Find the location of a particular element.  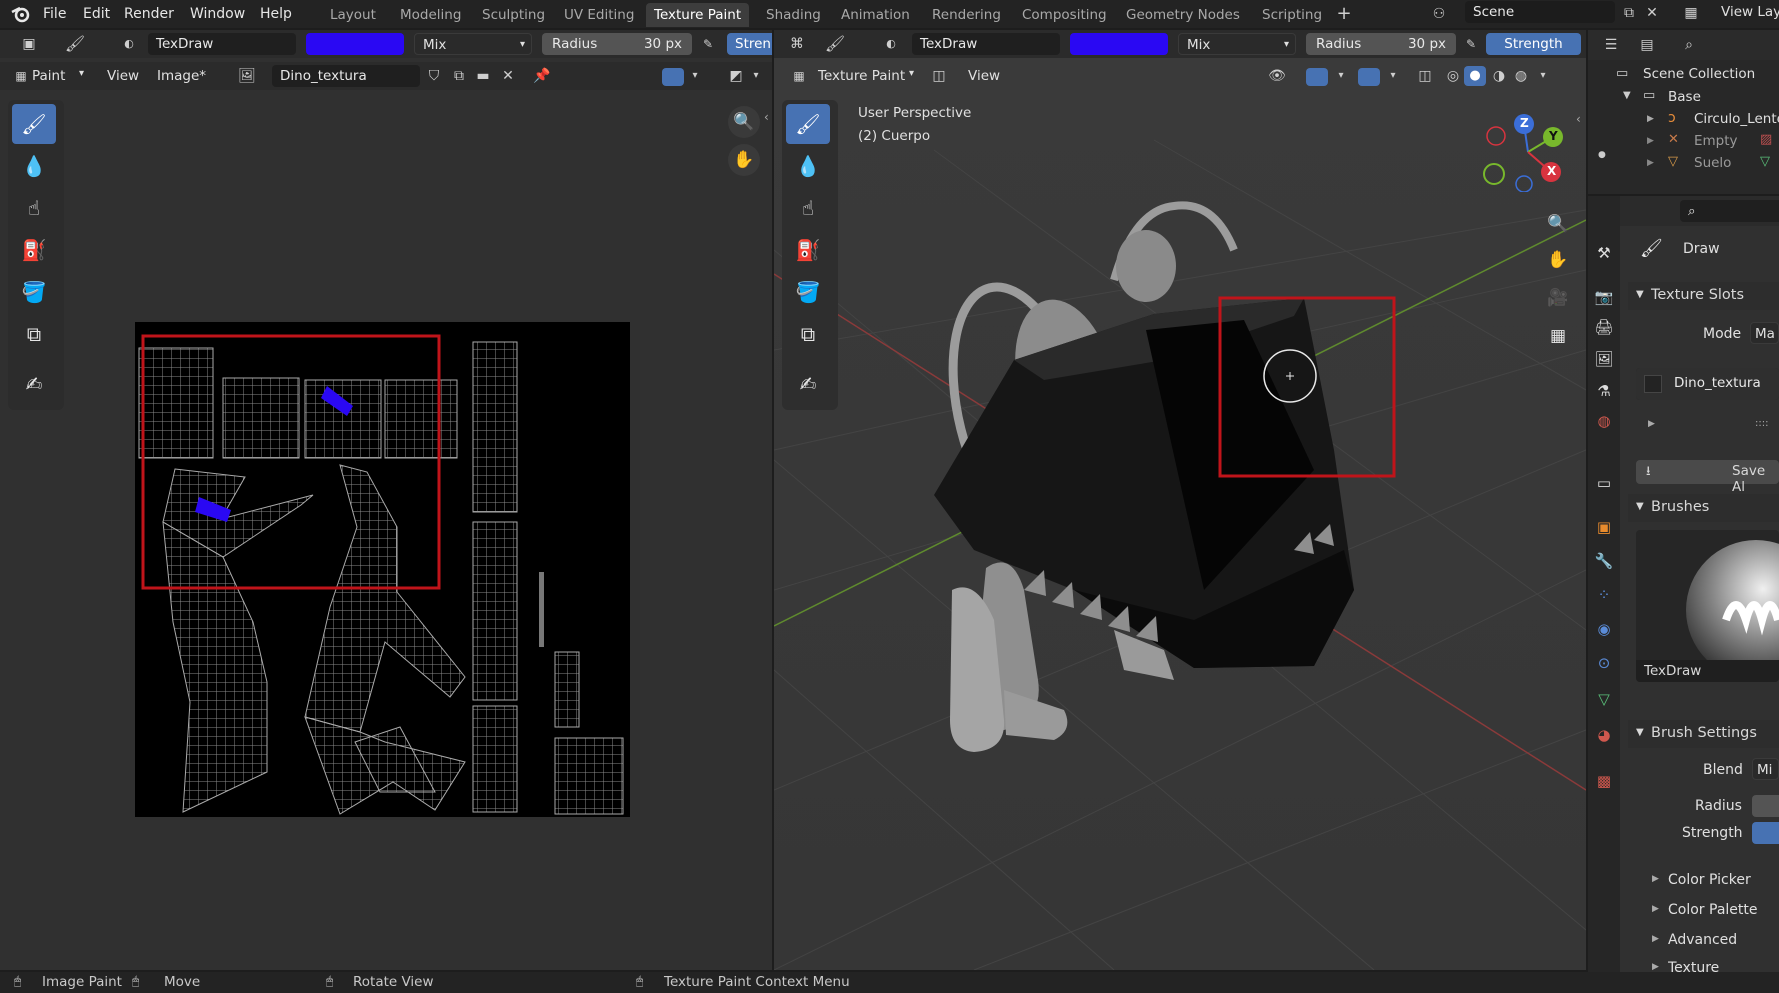

scene-field: Scene is located at coordinates (1540, 12).